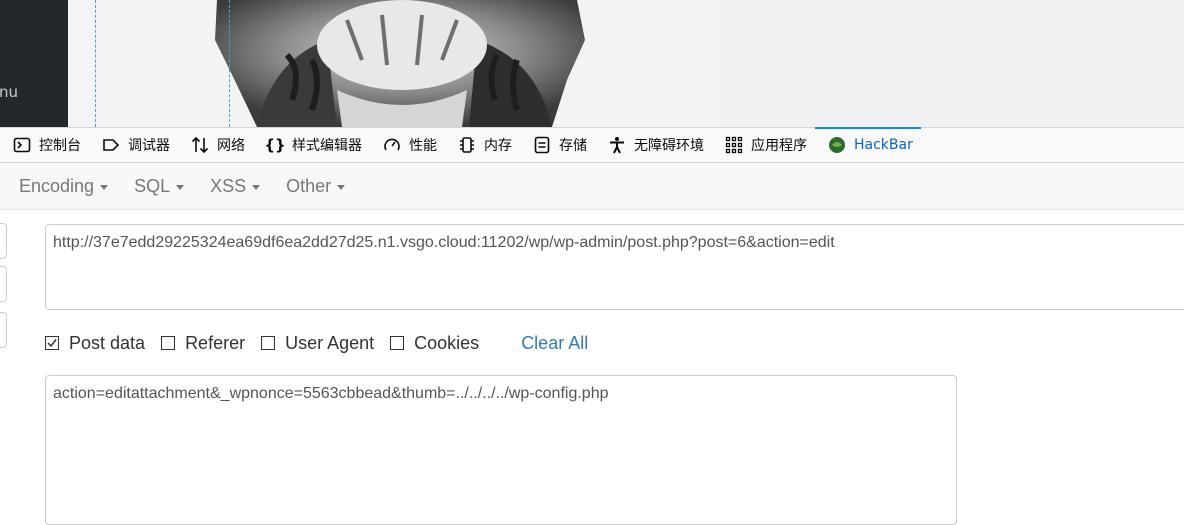 The image size is (1184, 525). I want to click on tab-console: 控制台, so click(44, 145).